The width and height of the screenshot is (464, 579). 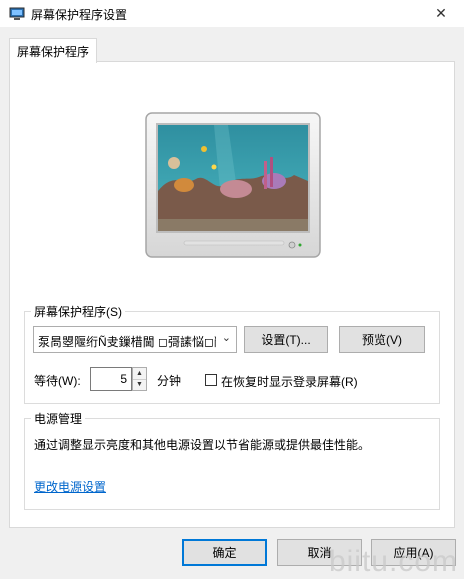 What do you see at coordinates (70, 486) in the screenshot?
I see `change-power-settings-link: 更改电源设置` at bounding box center [70, 486].